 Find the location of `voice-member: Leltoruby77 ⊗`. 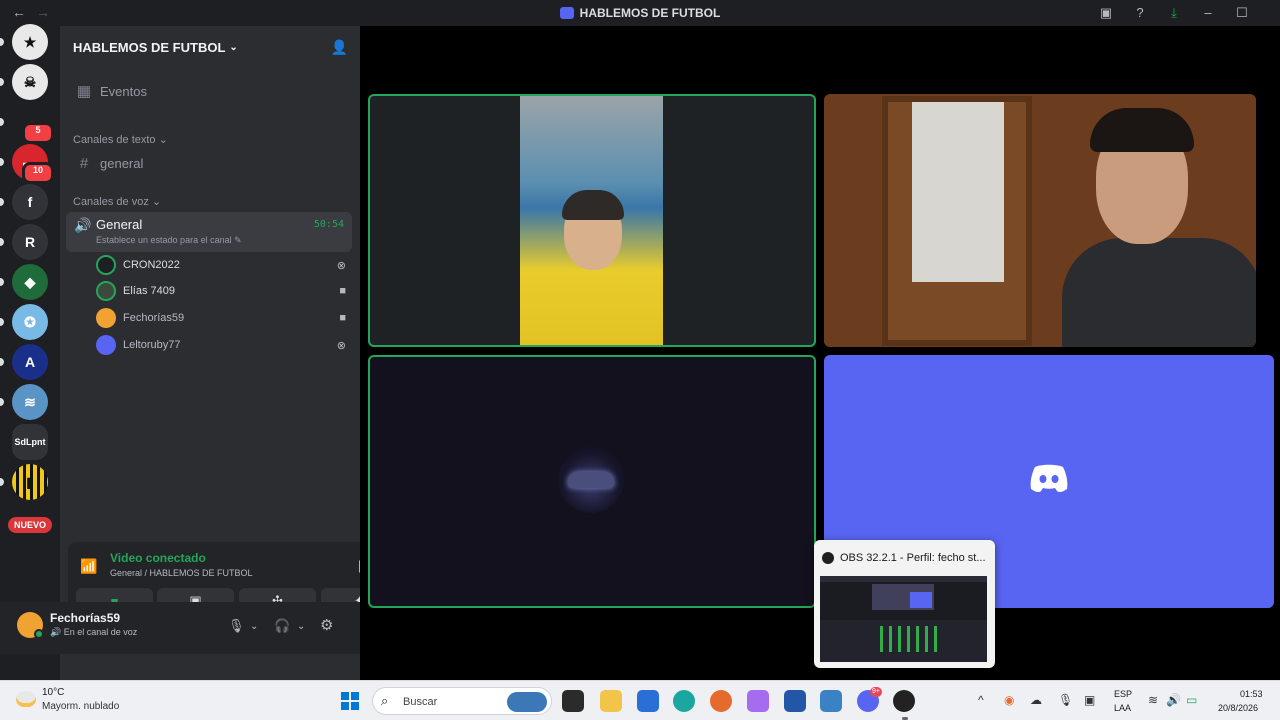

voice-member: Leltoruby77 ⊗ is located at coordinates (222, 345).